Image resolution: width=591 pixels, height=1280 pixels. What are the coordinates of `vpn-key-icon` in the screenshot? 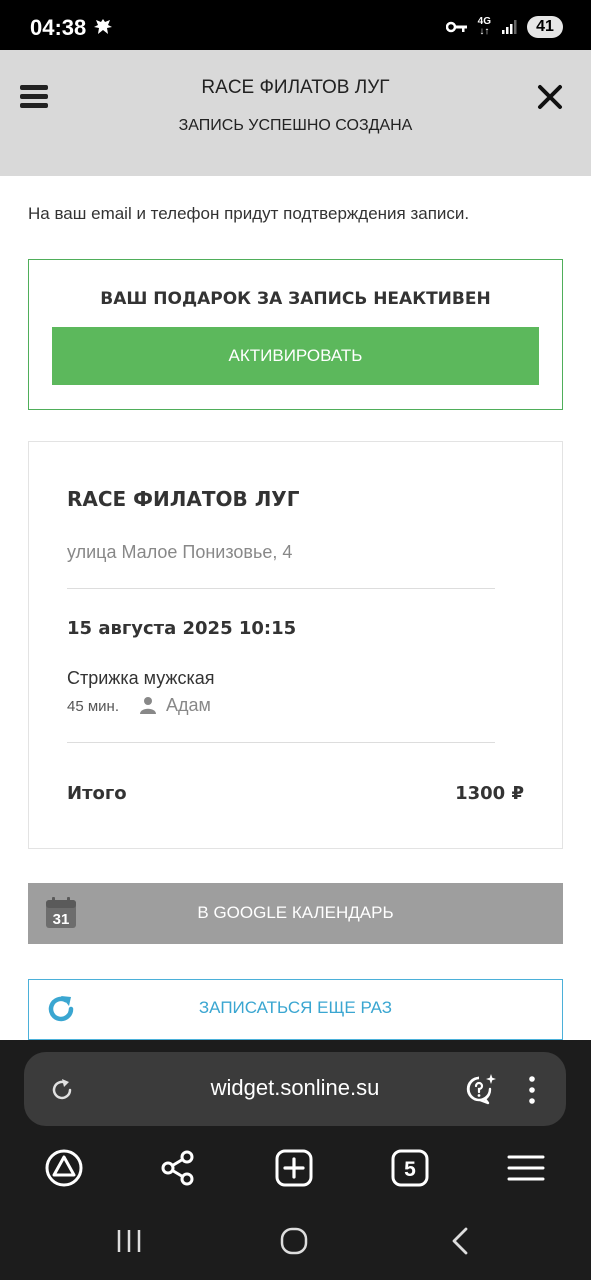 It's located at (456, 27).